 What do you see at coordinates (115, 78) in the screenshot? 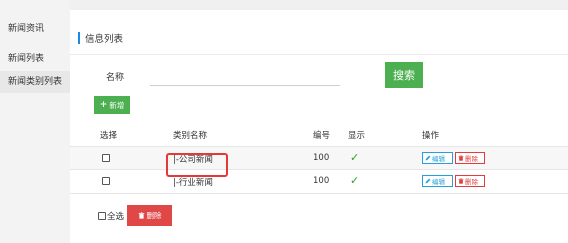
I see `name-filter-label: 名称` at bounding box center [115, 78].